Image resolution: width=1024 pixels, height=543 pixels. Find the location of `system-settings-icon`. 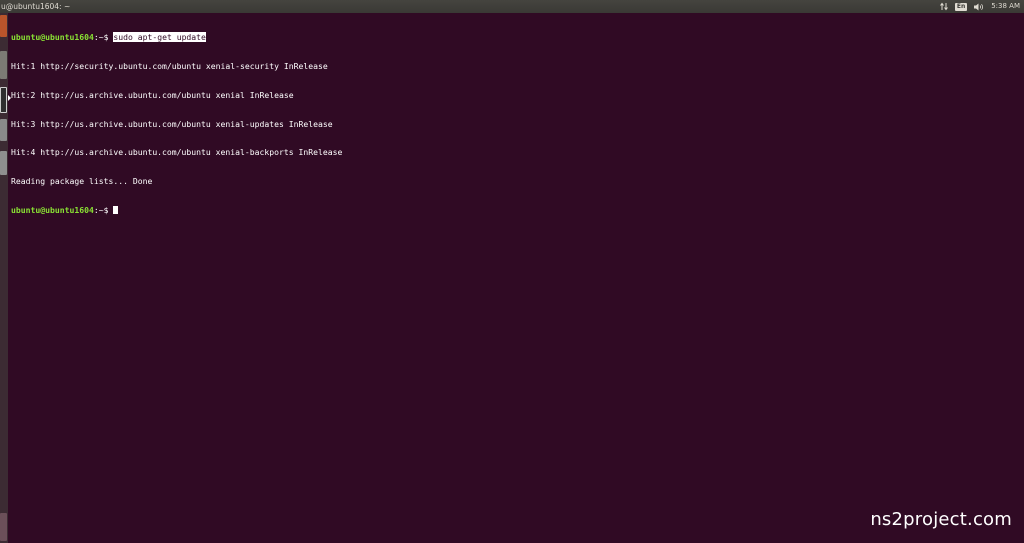

system-settings-icon is located at coordinates (3, 130).